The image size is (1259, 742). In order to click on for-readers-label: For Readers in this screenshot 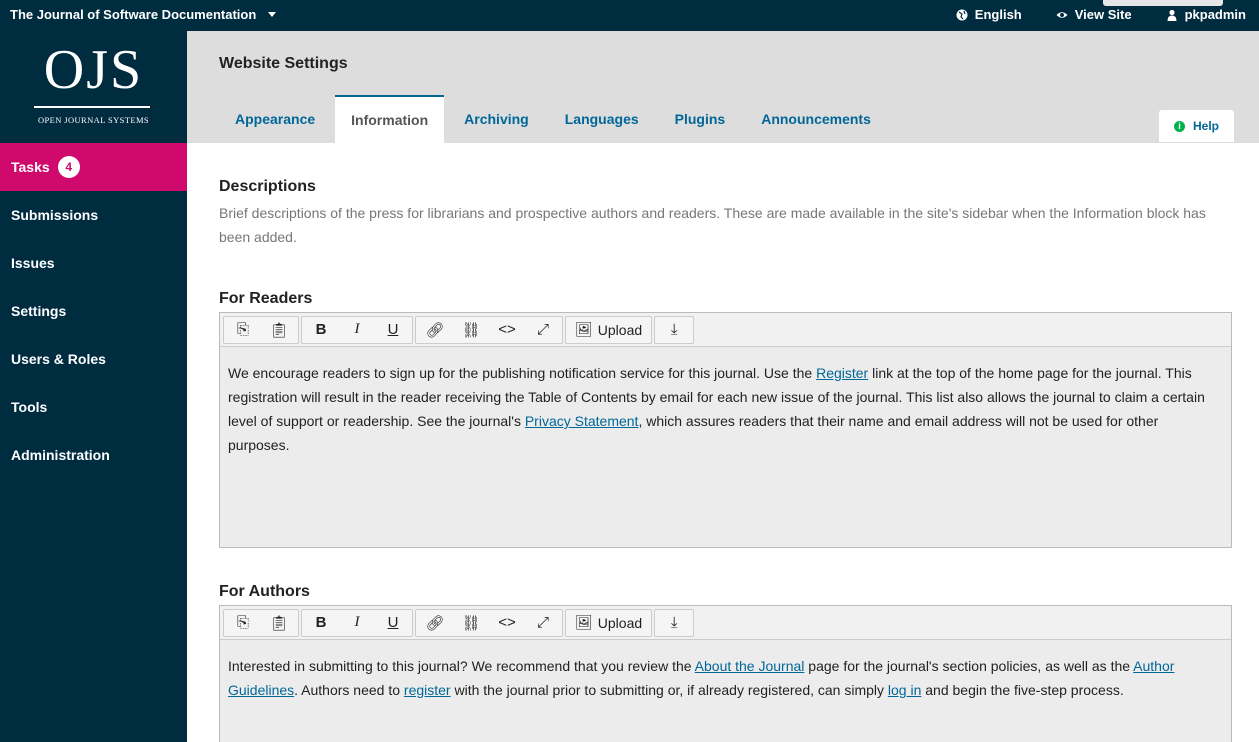, I will do `click(266, 298)`.